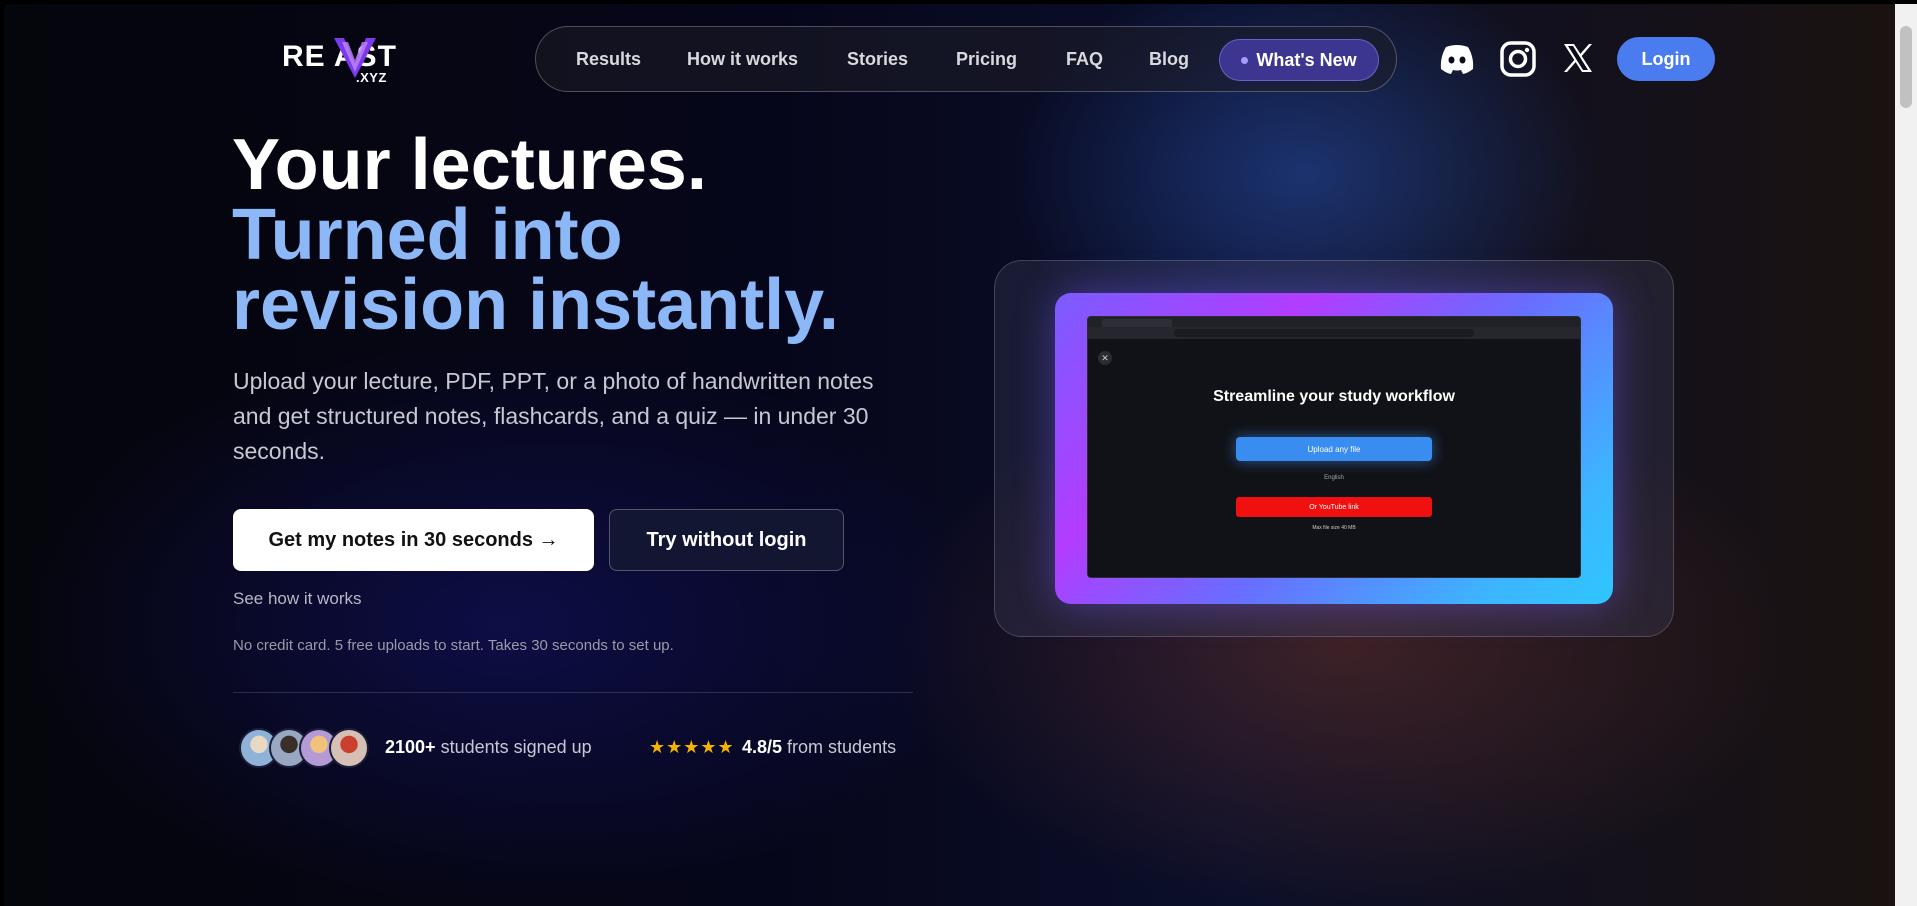 Image resolution: width=1917 pixels, height=906 pixels. What do you see at coordinates (1906, 67) in the screenshot?
I see `scrollbar-thumb` at bounding box center [1906, 67].